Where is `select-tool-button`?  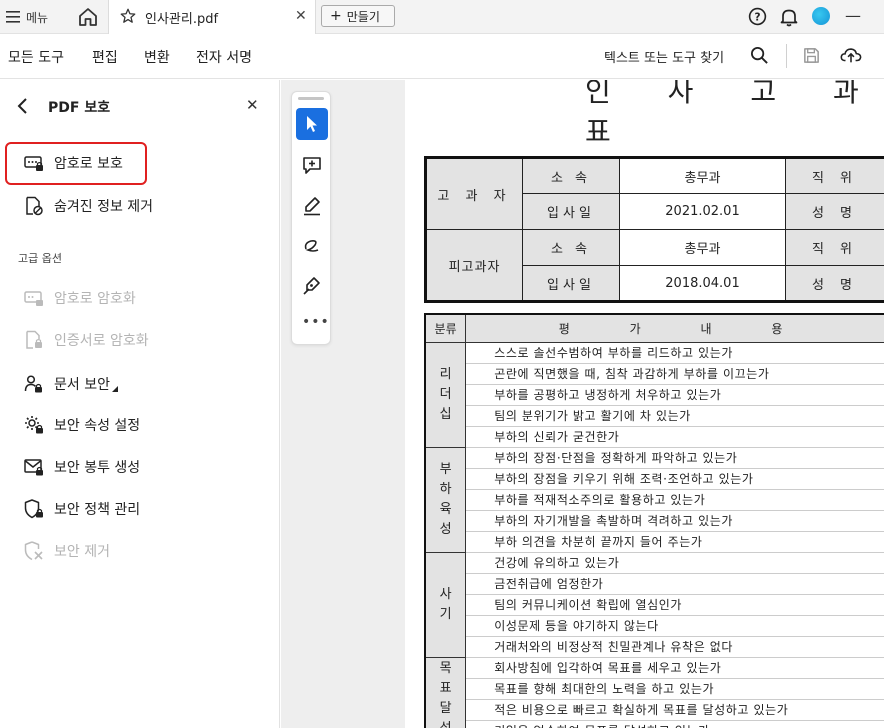 select-tool-button is located at coordinates (312, 124).